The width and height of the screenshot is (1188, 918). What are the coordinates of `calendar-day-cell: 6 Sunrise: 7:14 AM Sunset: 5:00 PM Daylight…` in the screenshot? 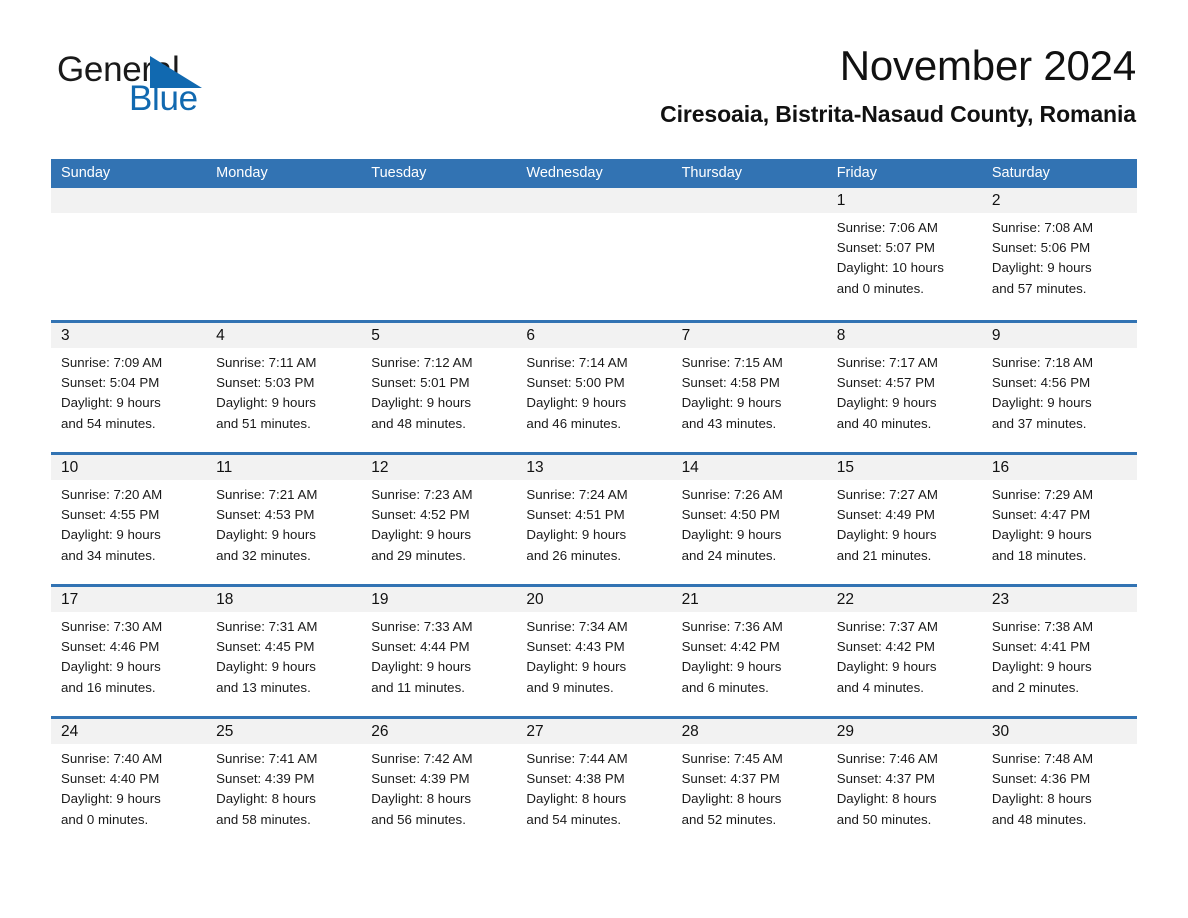 It's located at (594, 387).